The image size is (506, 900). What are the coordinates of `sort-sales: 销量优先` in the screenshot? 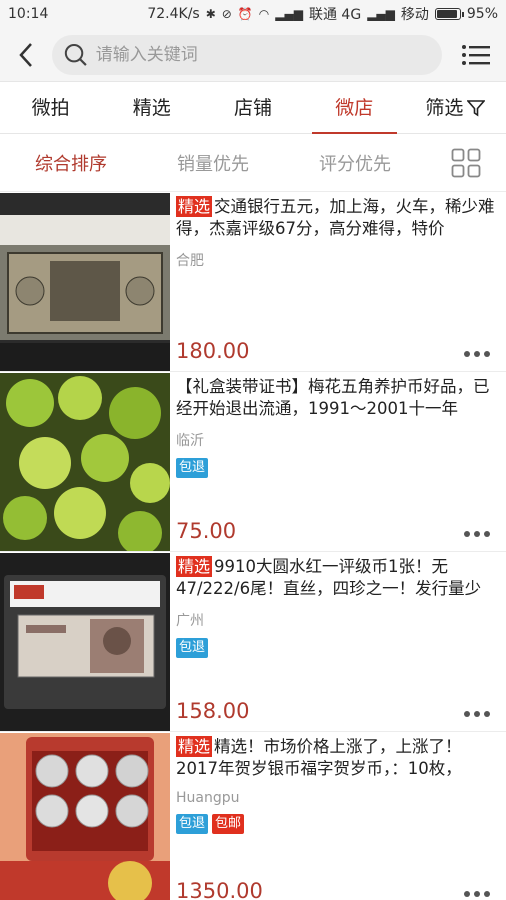 It's located at (213, 163).